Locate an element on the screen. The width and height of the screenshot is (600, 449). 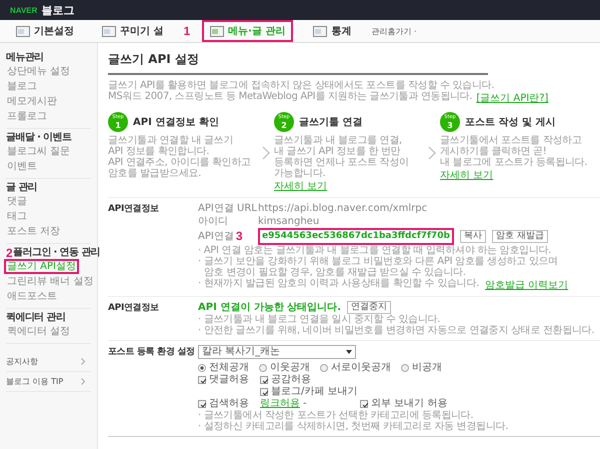
sidebar-item: 프롤로그 is located at coordinates (27, 116).